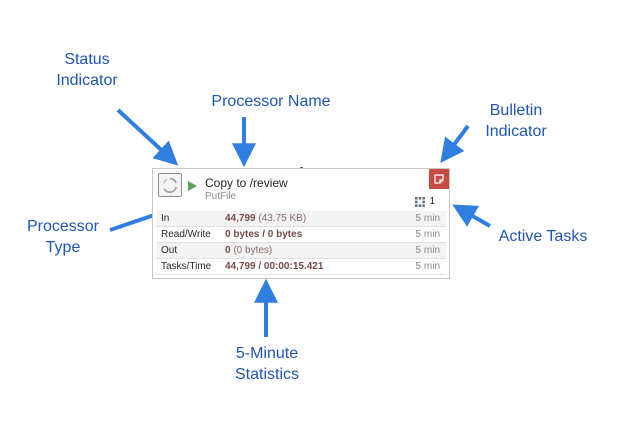  Describe the element at coordinates (192, 187) in the screenshot. I see `running-status-icon` at that location.